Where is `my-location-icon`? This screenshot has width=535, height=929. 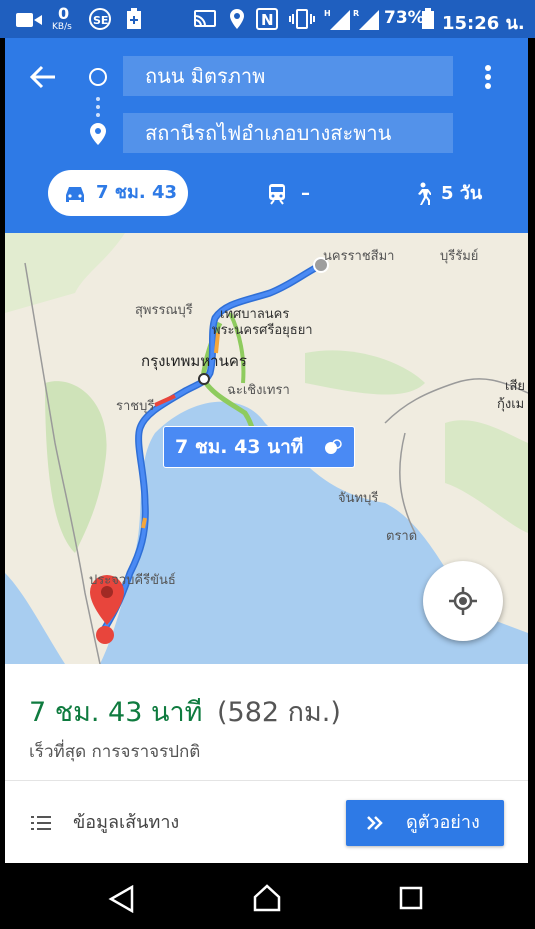 my-location-icon is located at coordinates (463, 601).